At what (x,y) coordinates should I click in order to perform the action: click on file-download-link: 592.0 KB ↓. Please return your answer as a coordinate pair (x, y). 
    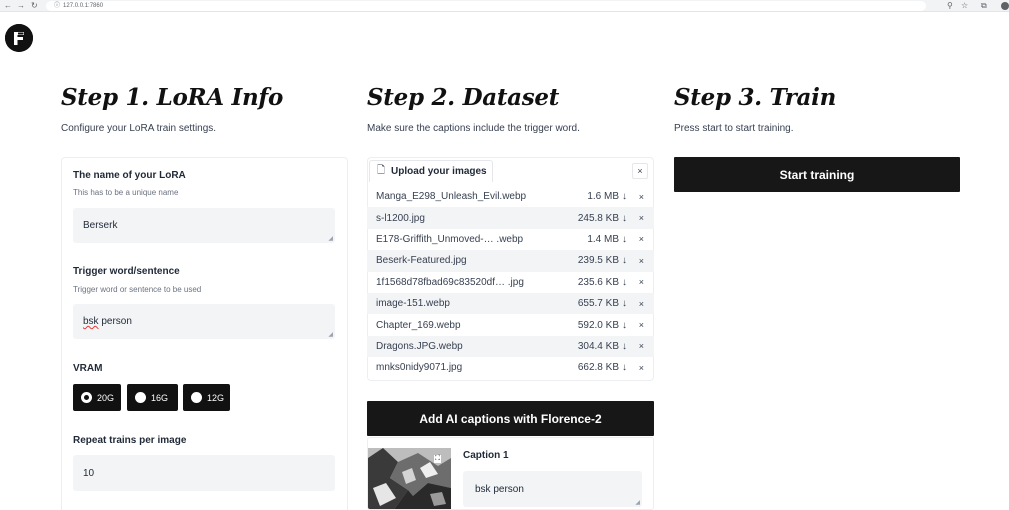
    Looking at the image, I should click on (602, 325).